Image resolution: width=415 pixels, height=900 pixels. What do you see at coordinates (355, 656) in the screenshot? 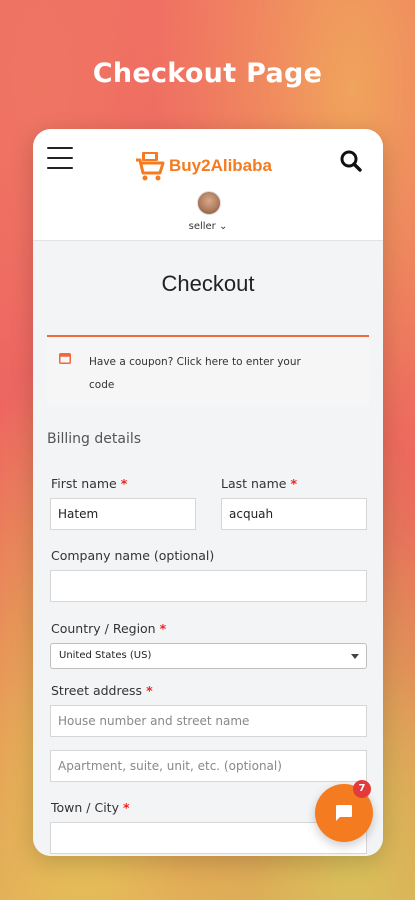
I see `caret-down-icon` at bounding box center [355, 656].